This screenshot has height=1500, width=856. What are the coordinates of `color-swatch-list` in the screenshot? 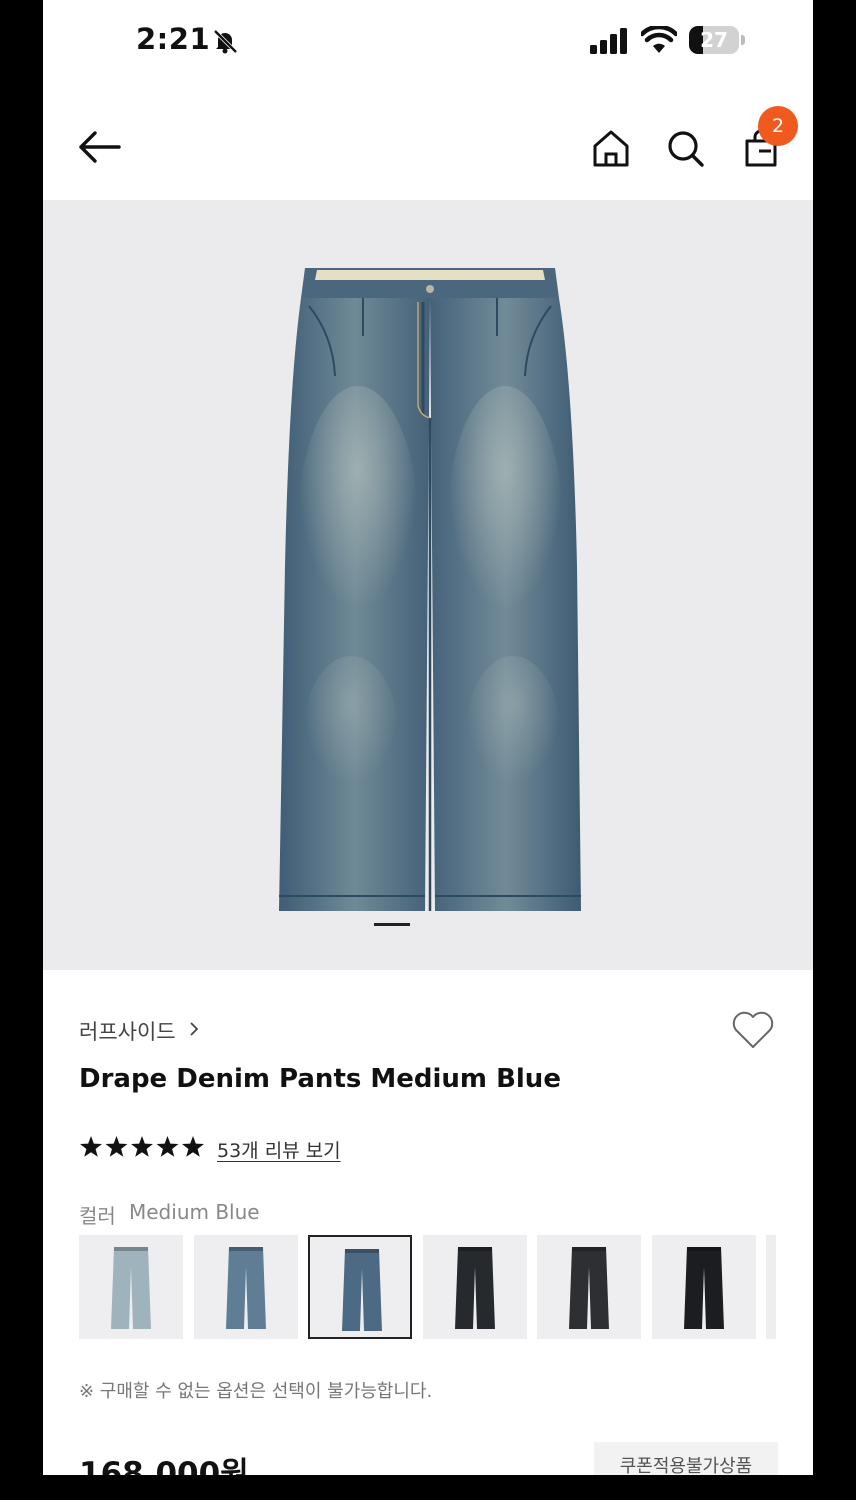 It's located at (446, 1287).